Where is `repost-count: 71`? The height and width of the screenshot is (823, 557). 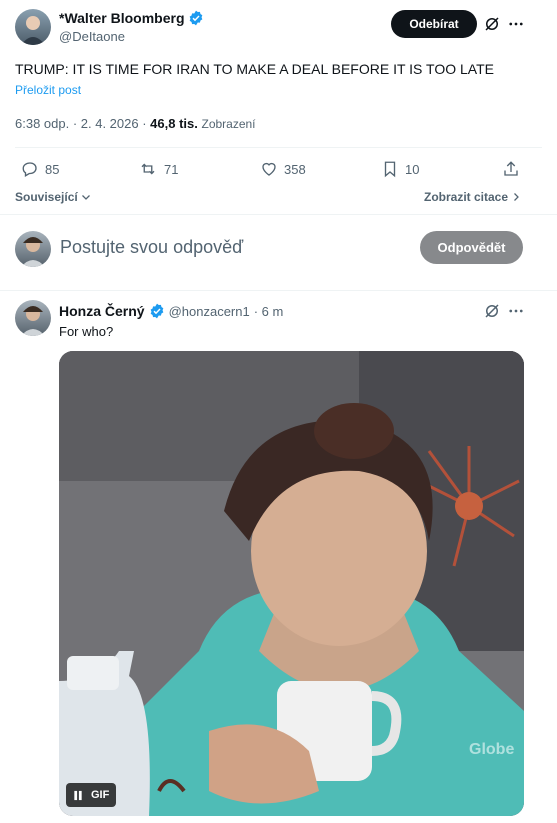
repost-count: 71 is located at coordinates (171, 169).